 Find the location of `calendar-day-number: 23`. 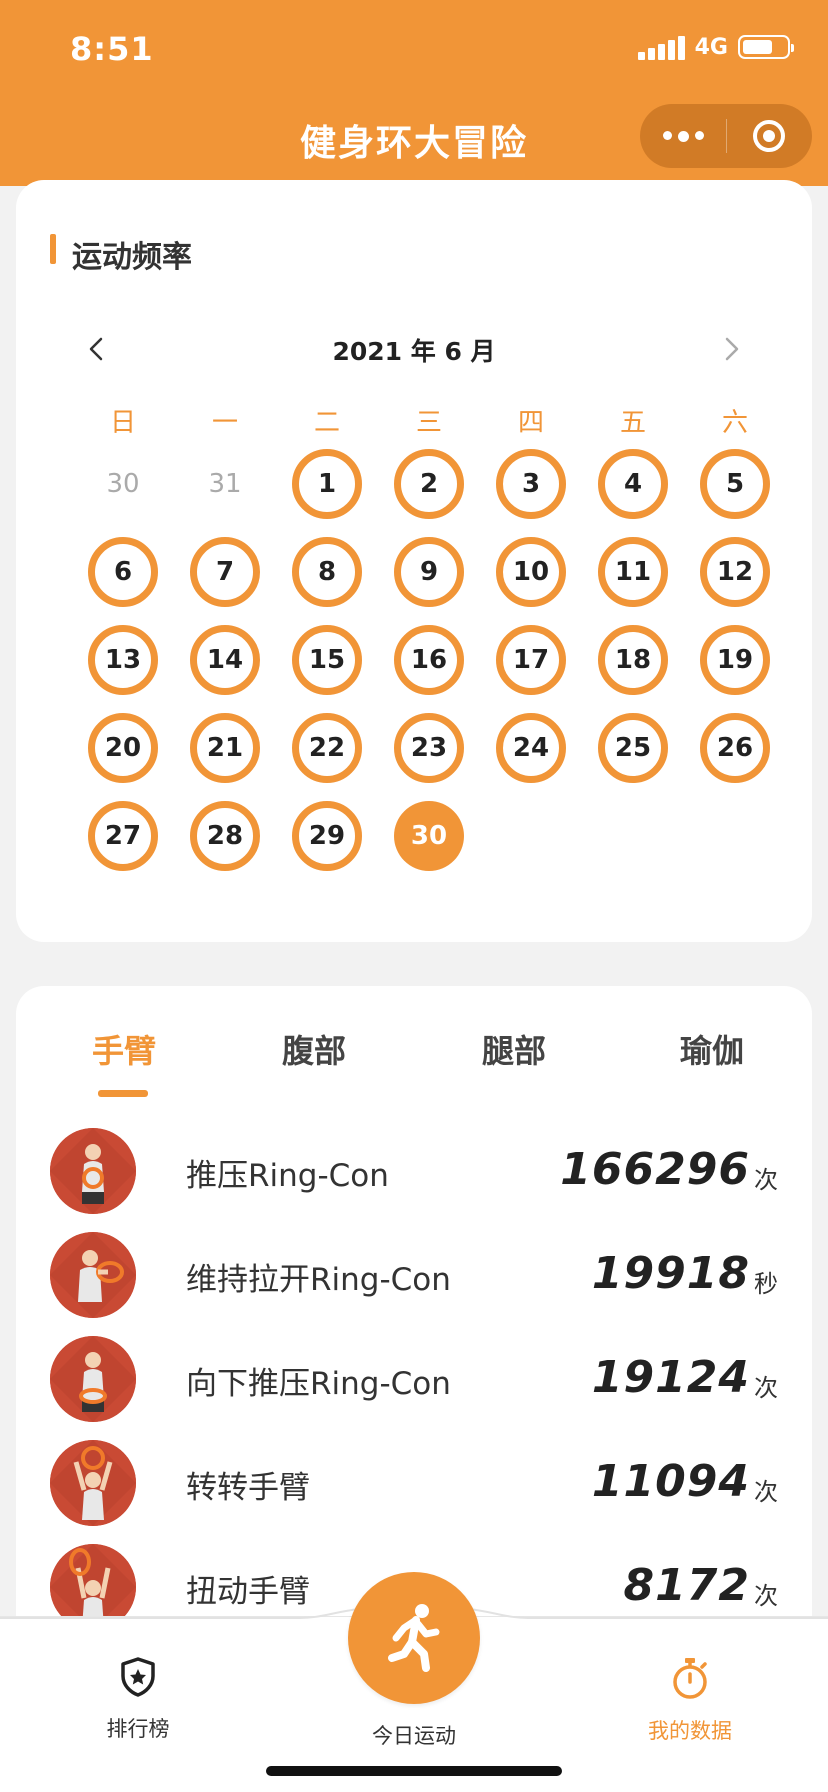

calendar-day-number: 23 is located at coordinates (429, 747).